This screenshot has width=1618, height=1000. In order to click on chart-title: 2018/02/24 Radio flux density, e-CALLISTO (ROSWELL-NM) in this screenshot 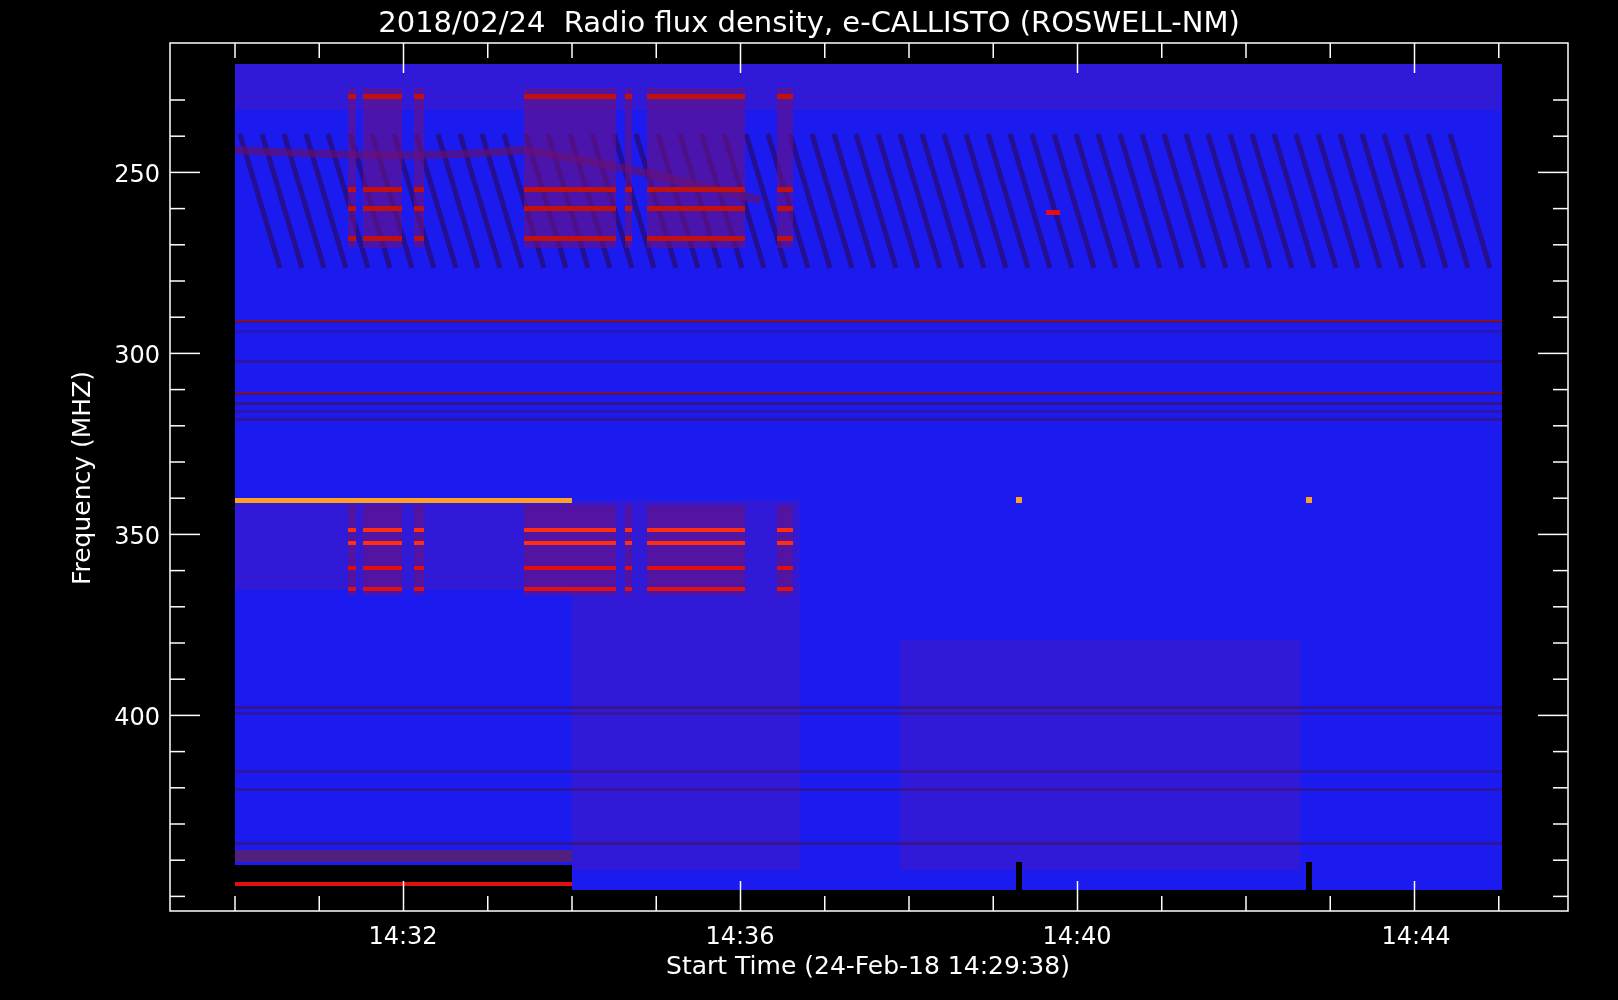, I will do `click(809, 22)`.